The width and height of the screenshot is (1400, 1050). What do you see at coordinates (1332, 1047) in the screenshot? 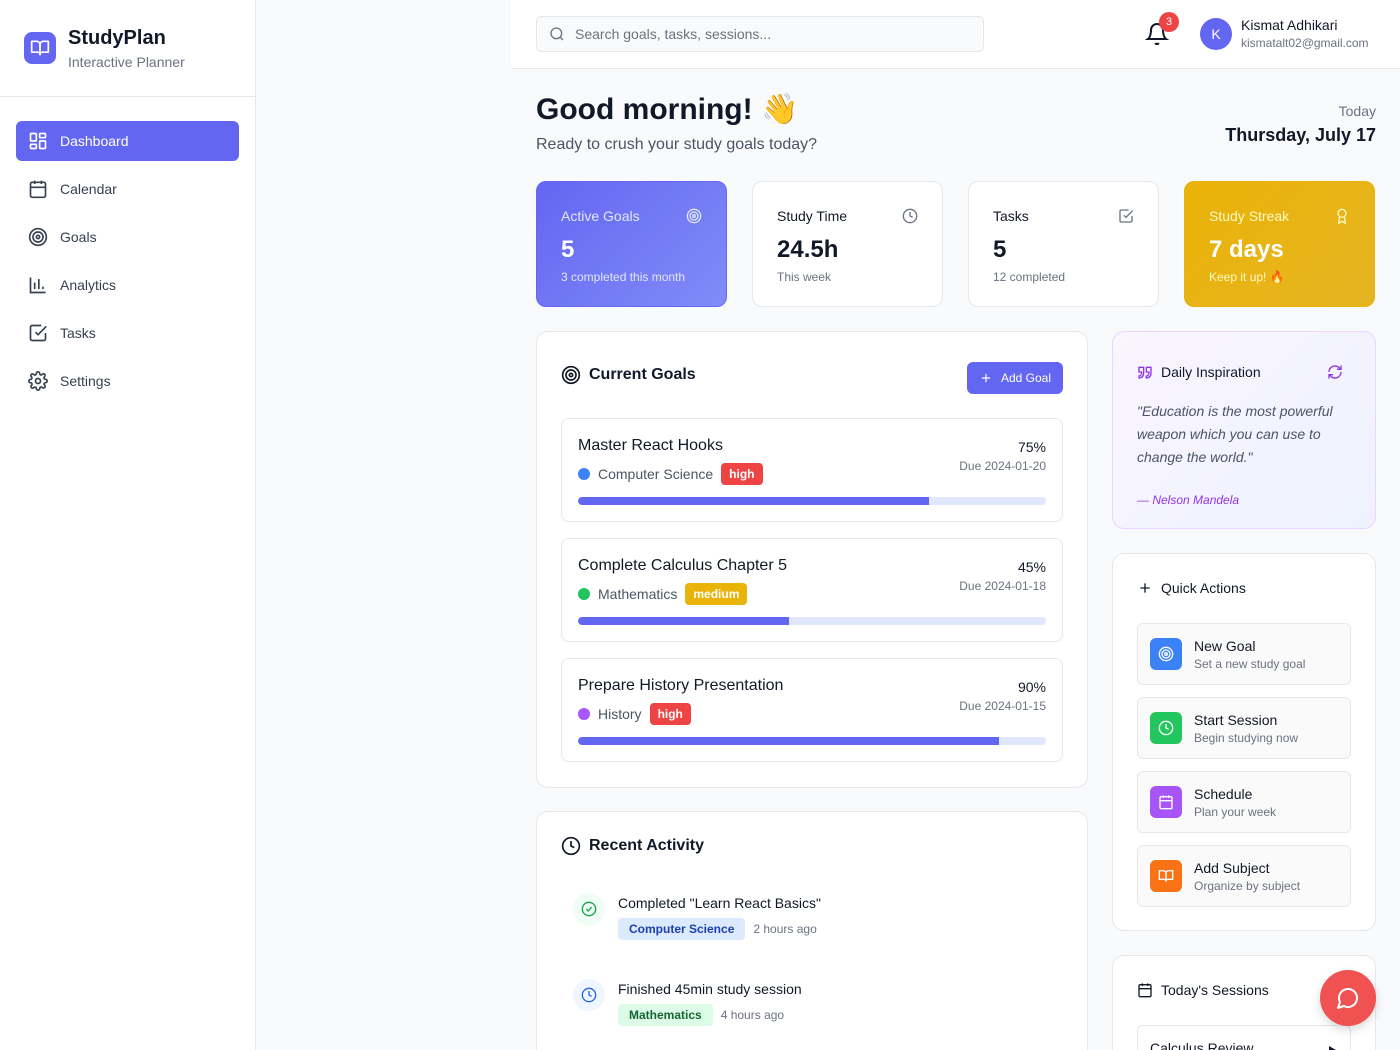
I see `play-icon` at bounding box center [1332, 1047].